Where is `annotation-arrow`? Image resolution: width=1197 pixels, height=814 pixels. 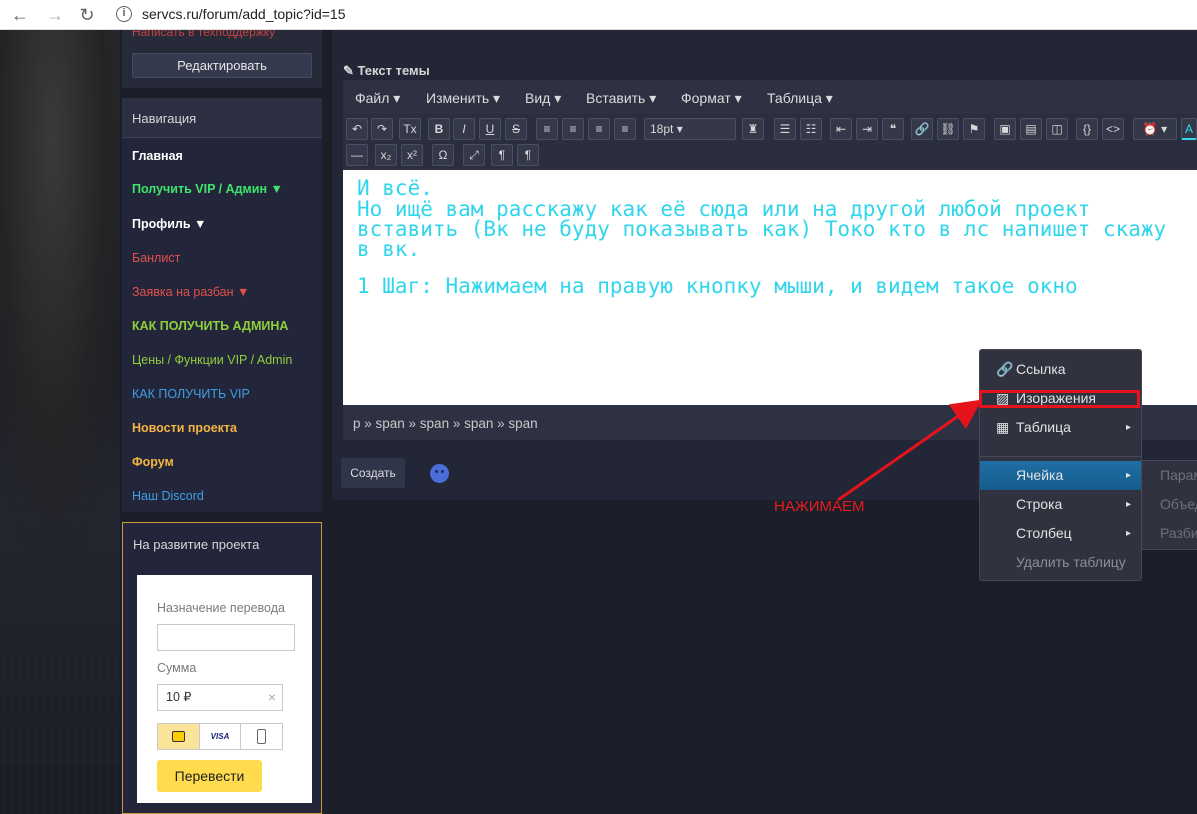 annotation-arrow is located at coordinates (909, 450).